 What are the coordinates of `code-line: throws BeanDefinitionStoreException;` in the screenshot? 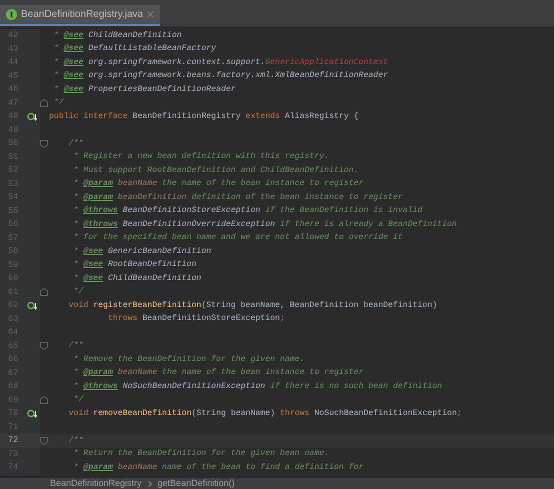 It's located at (195, 319).